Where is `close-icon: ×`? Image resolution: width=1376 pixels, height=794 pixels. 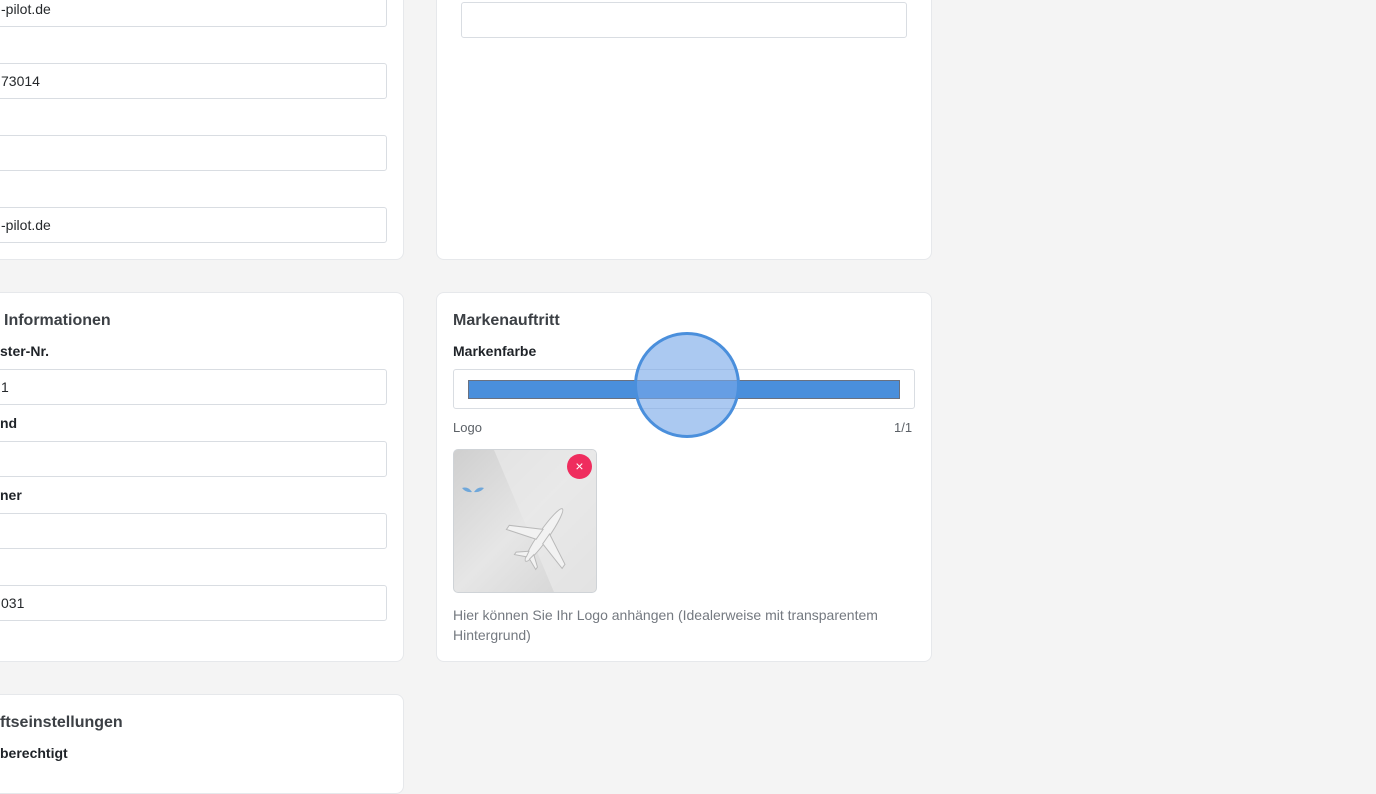 close-icon: × is located at coordinates (579, 466).